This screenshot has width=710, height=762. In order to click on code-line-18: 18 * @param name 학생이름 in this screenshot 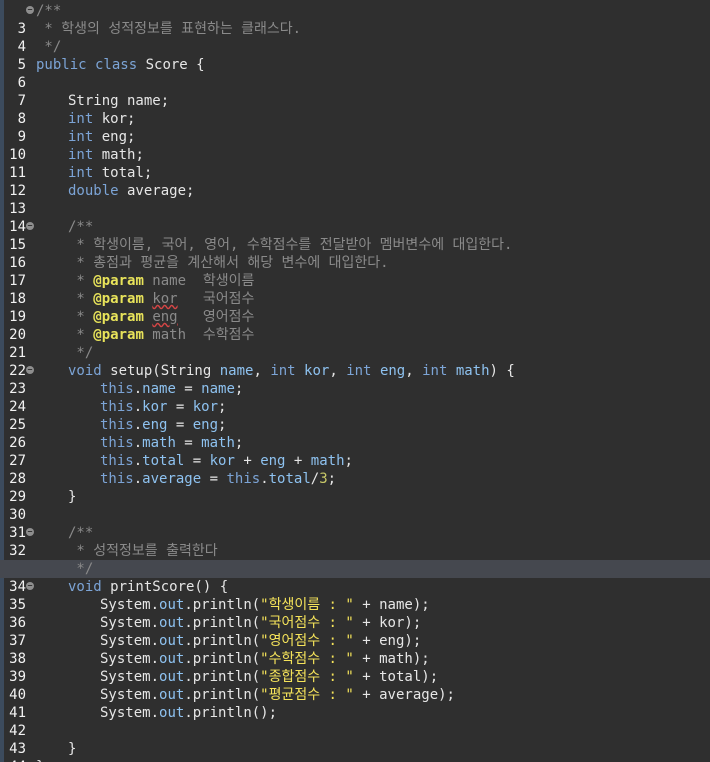, I will do `click(355, 289)`.